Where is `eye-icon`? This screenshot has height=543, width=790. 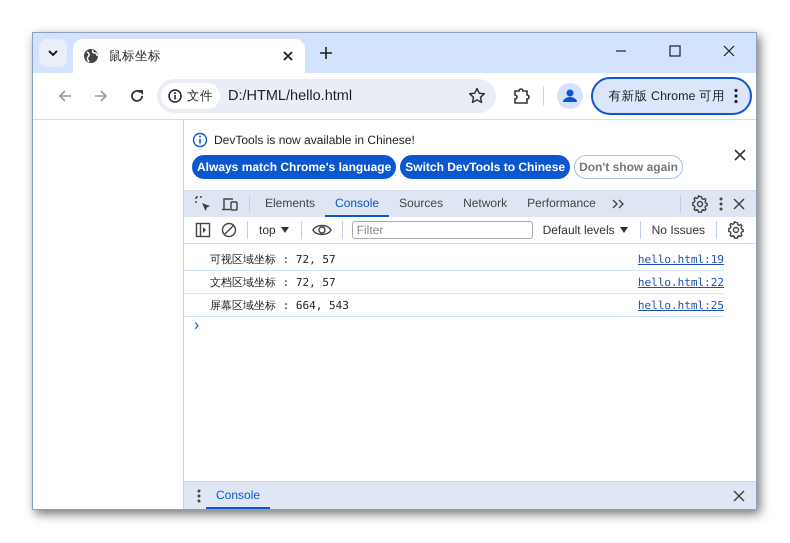
eye-icon is located at coordinates (322, 230).